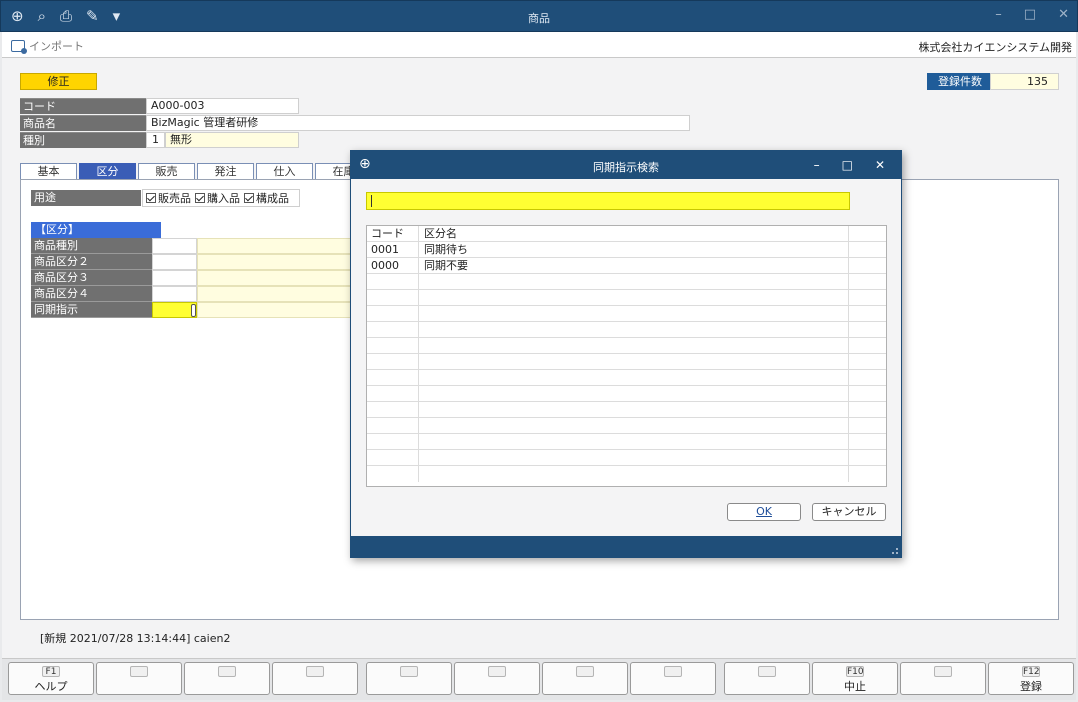 This screenshot has width=1078, height=702. Describe the element at coordinates (585, 678) in the screenshot. I see `fkey-7-button` at that location.